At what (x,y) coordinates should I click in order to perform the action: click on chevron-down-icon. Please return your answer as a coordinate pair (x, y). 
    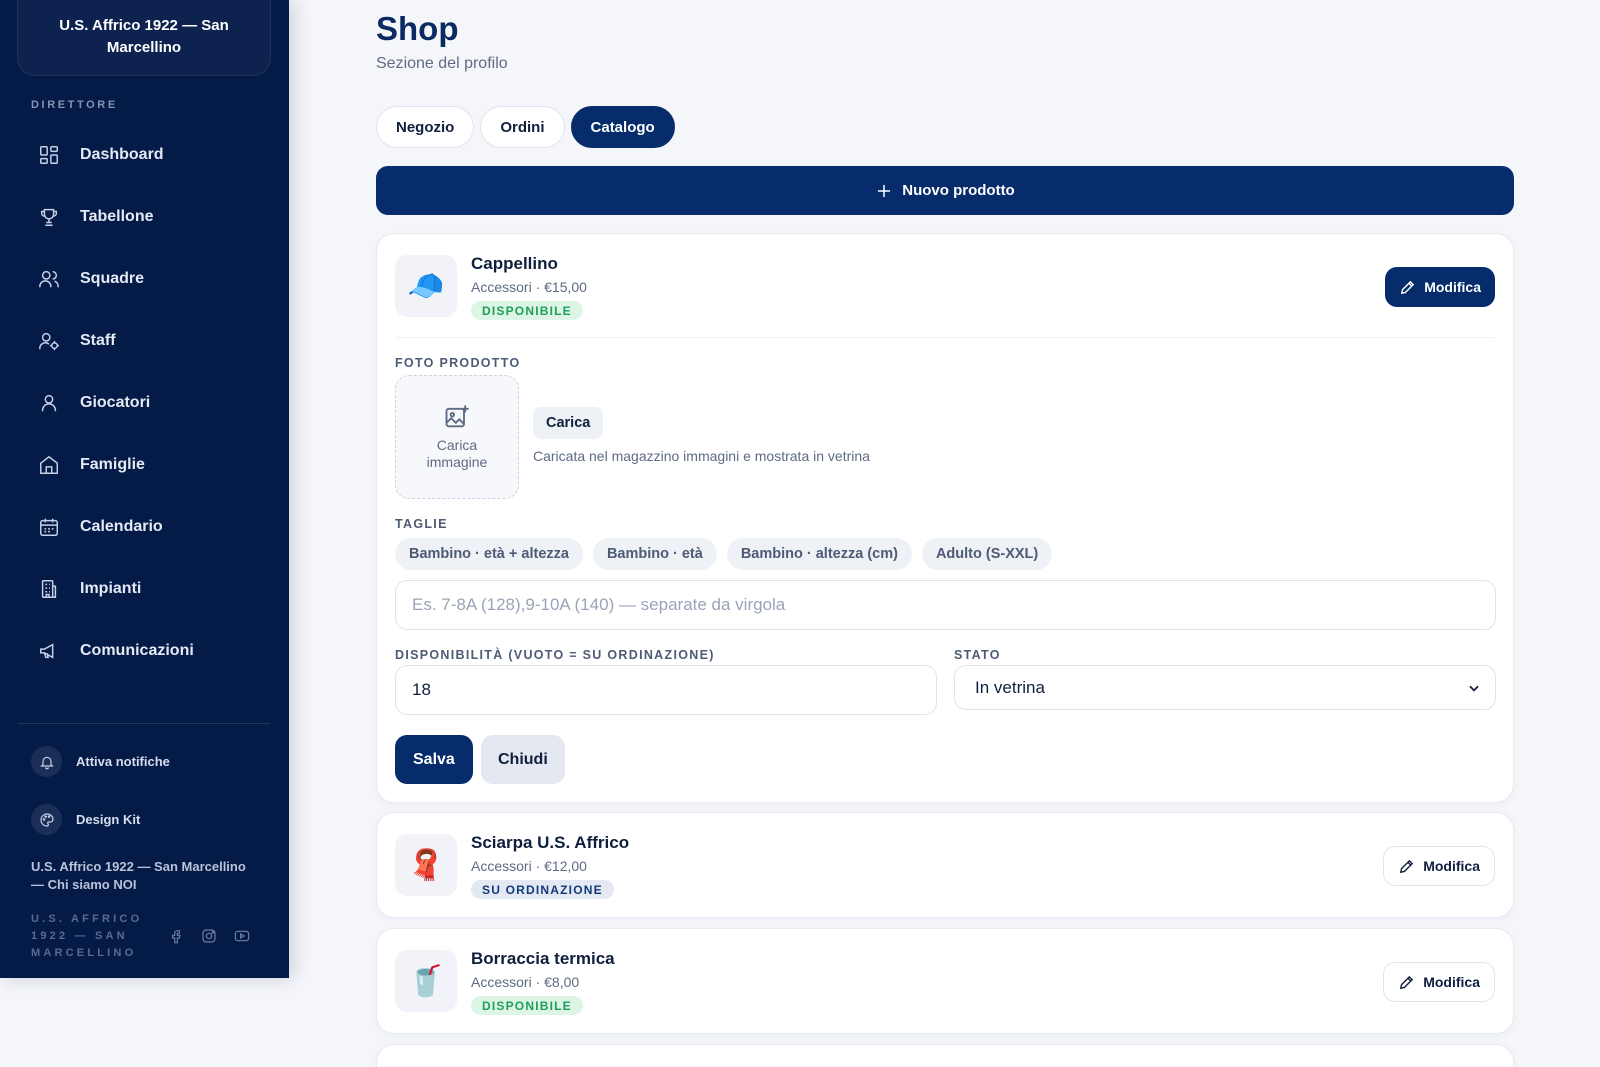
    Looking at the image, I should click on (1474, 688).